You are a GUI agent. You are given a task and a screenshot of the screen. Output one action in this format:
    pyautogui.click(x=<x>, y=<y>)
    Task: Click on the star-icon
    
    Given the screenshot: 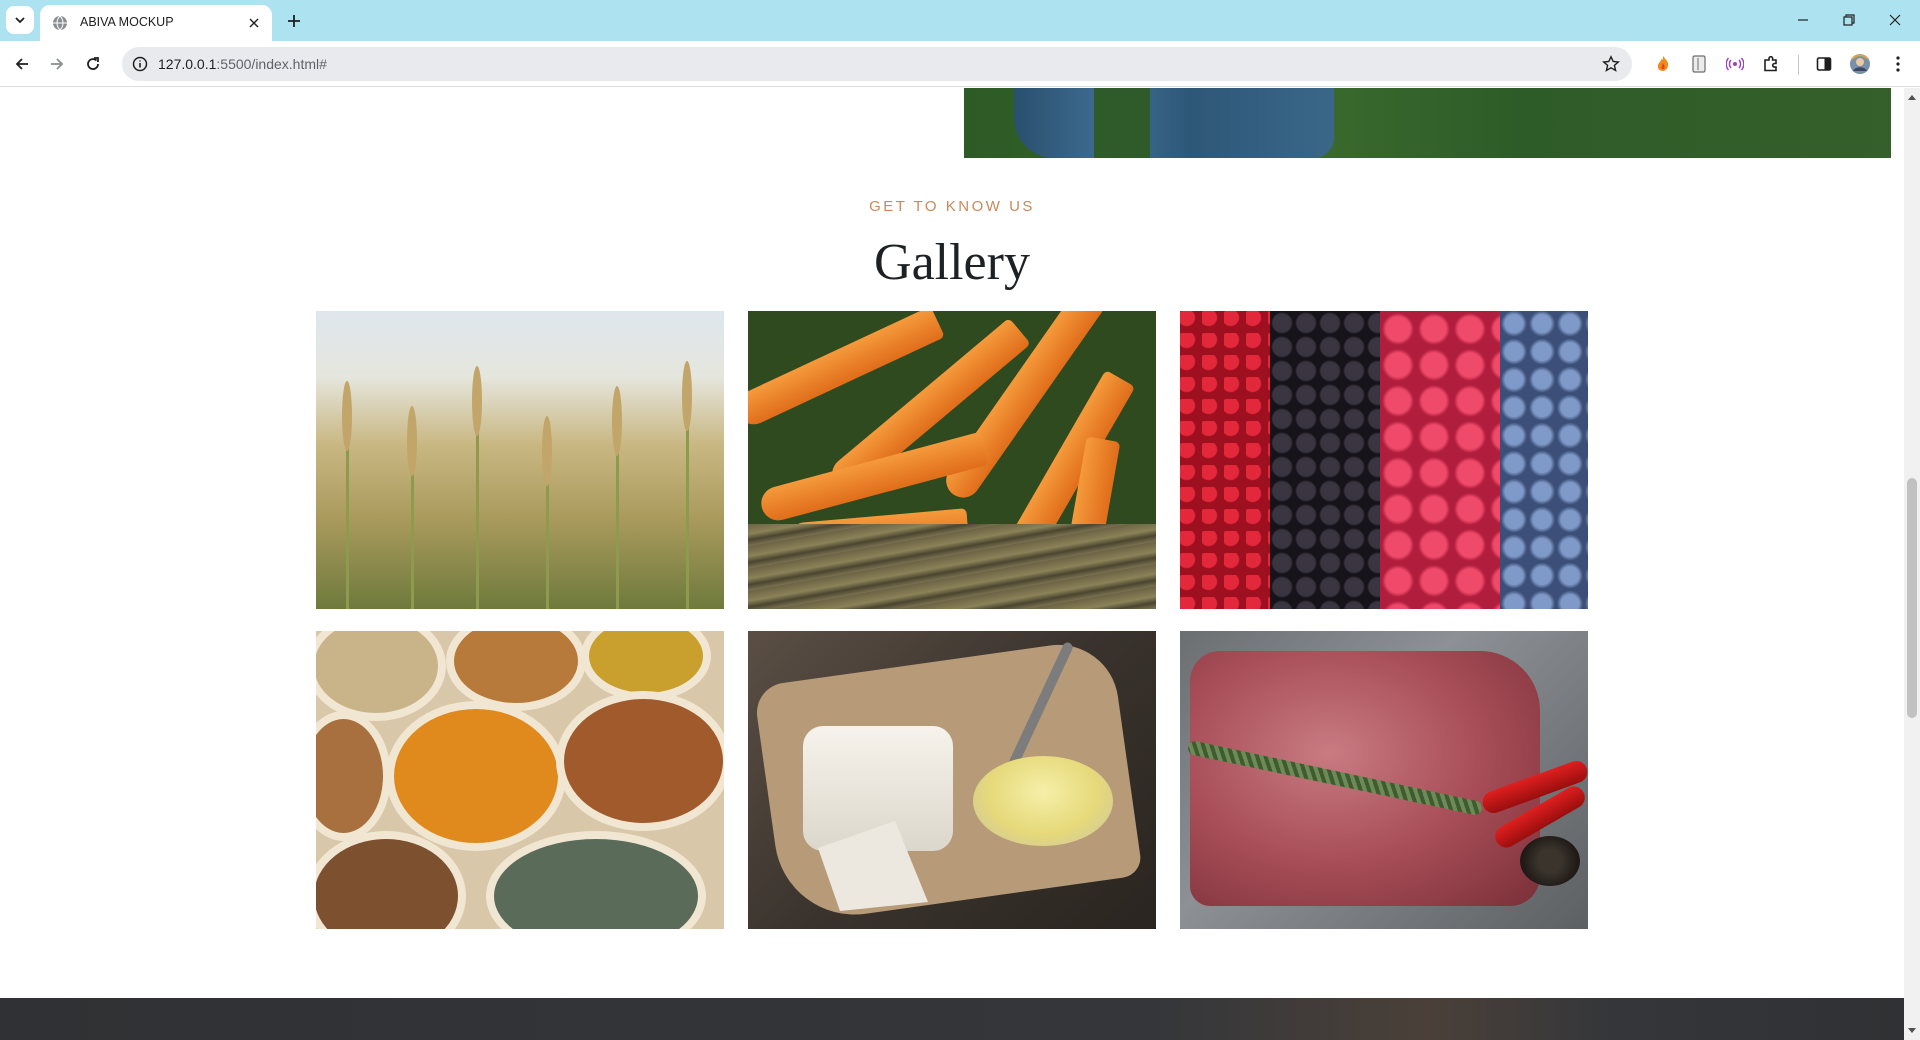 What is the action you would take?
    pyautogui.click(x=1611, y=63)
    